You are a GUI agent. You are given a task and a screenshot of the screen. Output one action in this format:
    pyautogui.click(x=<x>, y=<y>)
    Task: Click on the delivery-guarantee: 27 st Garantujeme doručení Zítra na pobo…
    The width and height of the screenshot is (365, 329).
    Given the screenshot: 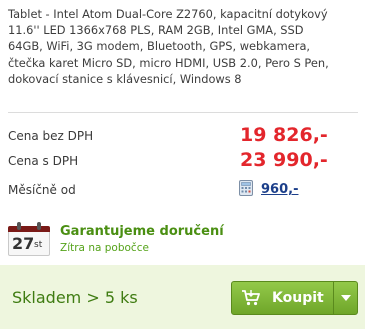 What is the action you would take?
    pyautogui.click(x=183, y=240)
    